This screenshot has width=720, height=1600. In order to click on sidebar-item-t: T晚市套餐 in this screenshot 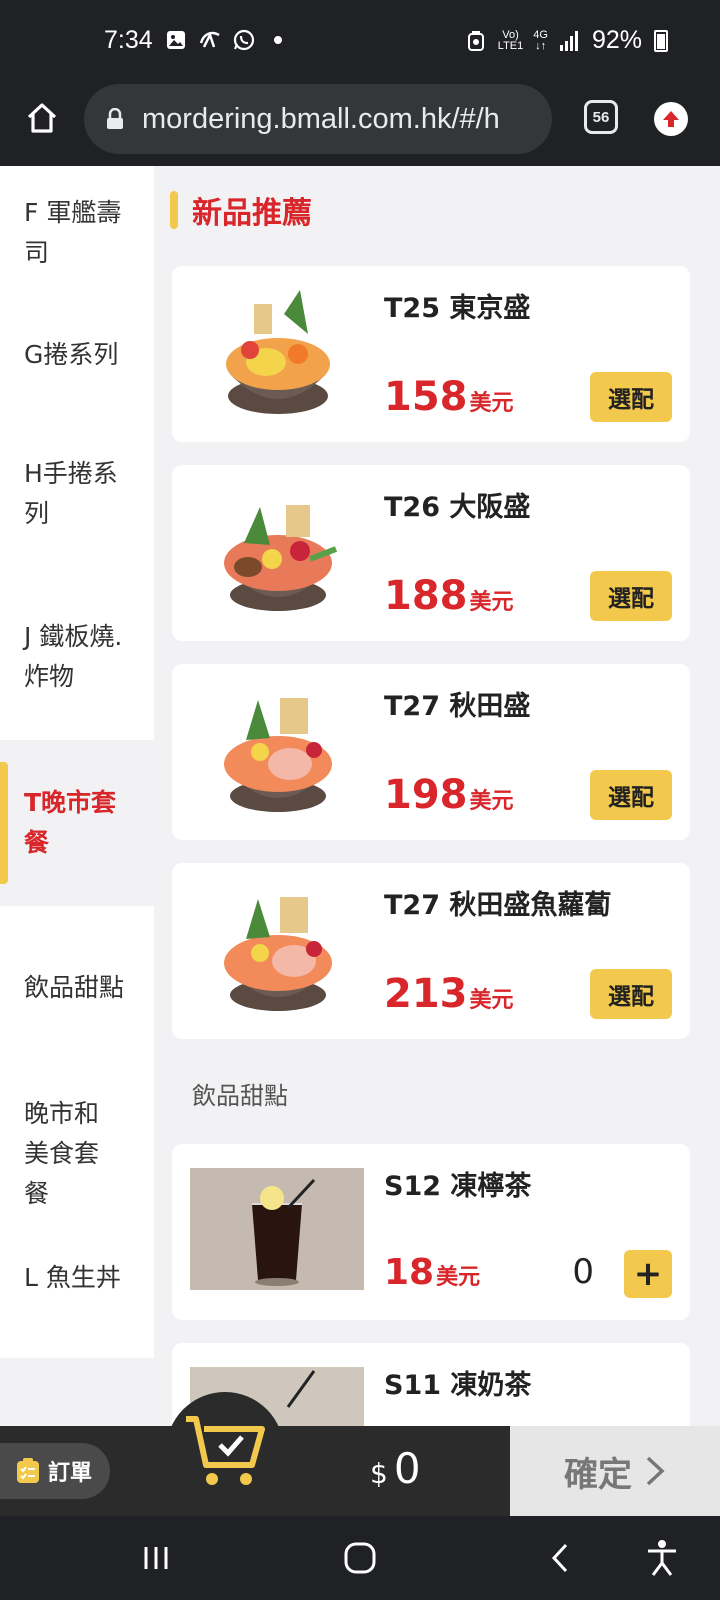, I will do `click(77, 823)`.